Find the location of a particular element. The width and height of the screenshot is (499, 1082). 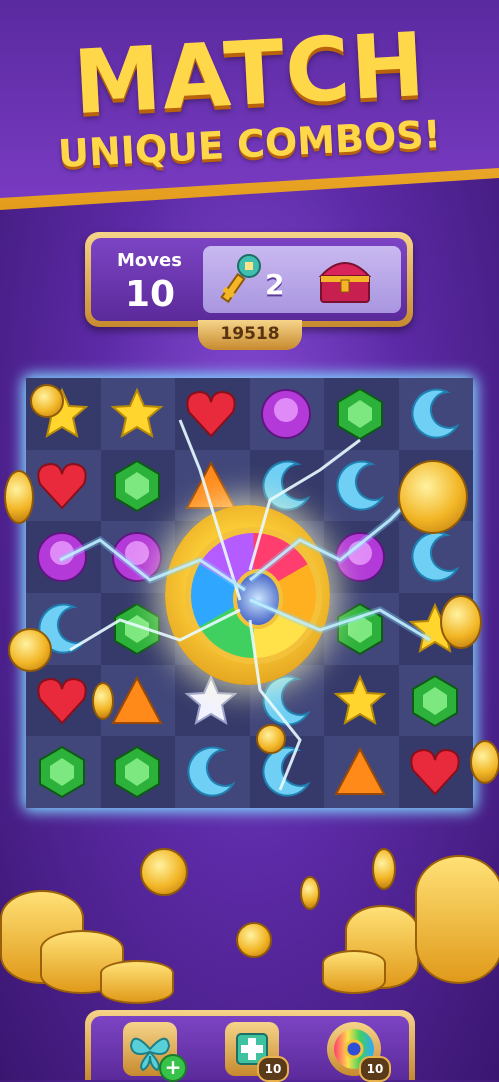

rainbow-bomb-core is located at coordinates (253, 595).